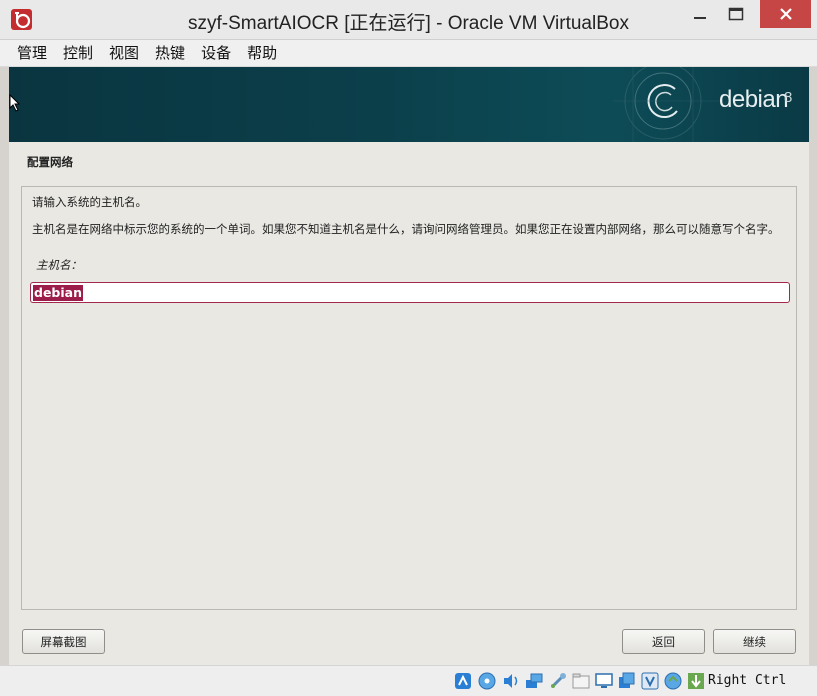  What do you see at coordinates (170, 53) in the screenshot?
I see `menu-hotkeys: 热键` at bounding box center [170, 53].